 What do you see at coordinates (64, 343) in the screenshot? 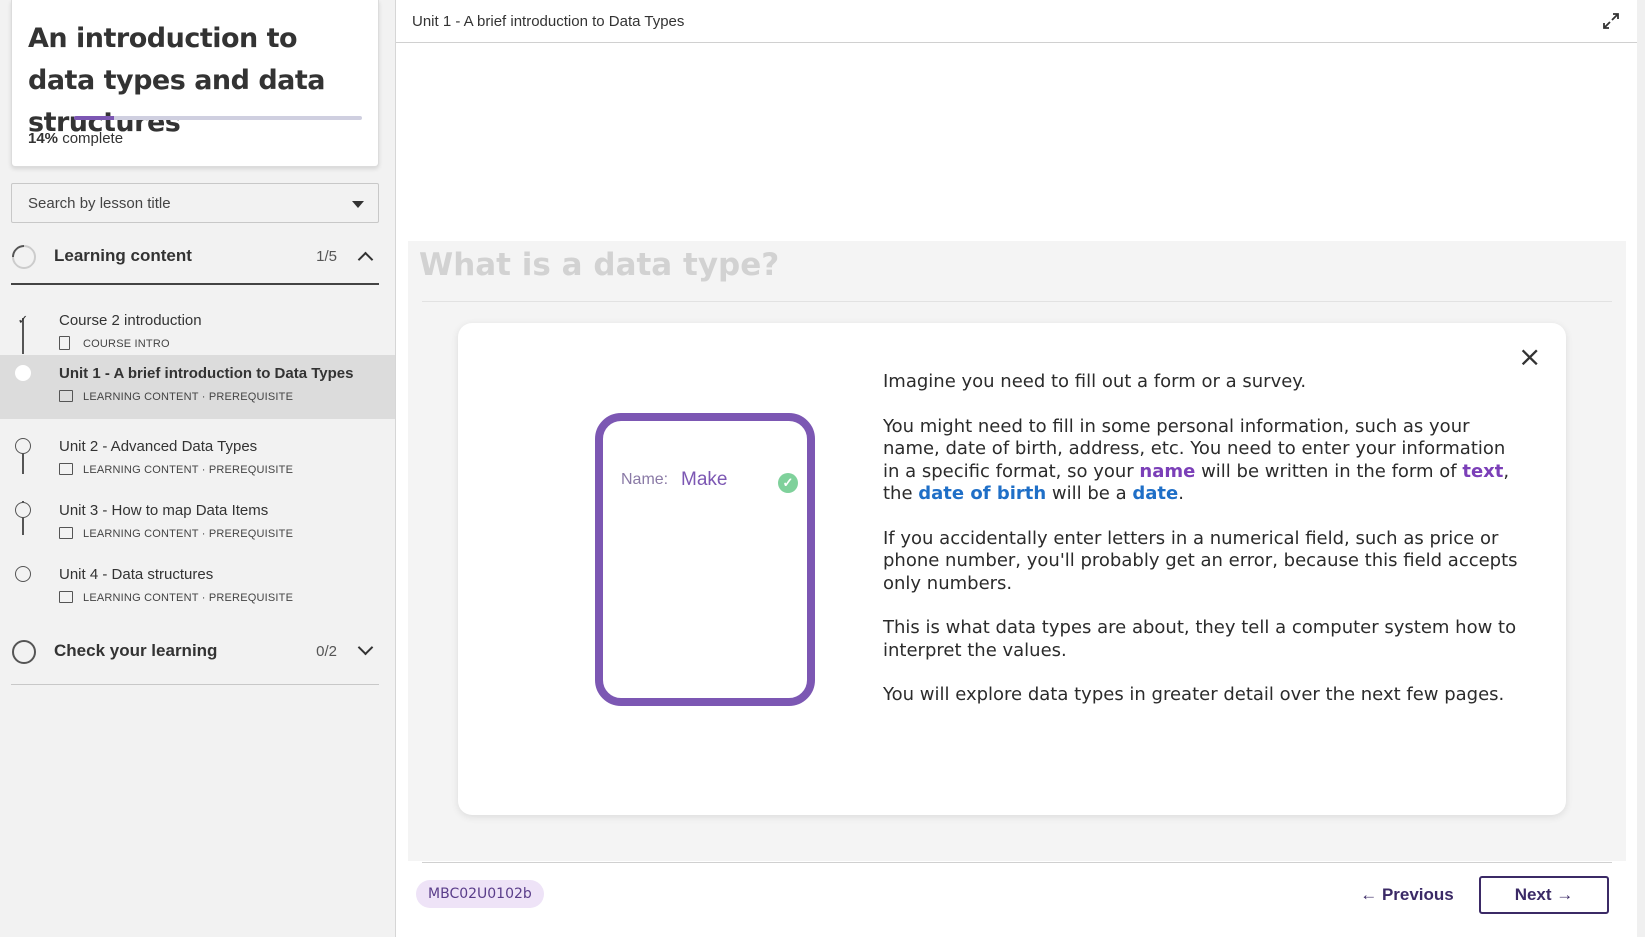
I see `document-icon` at bounding box center [64, 343].